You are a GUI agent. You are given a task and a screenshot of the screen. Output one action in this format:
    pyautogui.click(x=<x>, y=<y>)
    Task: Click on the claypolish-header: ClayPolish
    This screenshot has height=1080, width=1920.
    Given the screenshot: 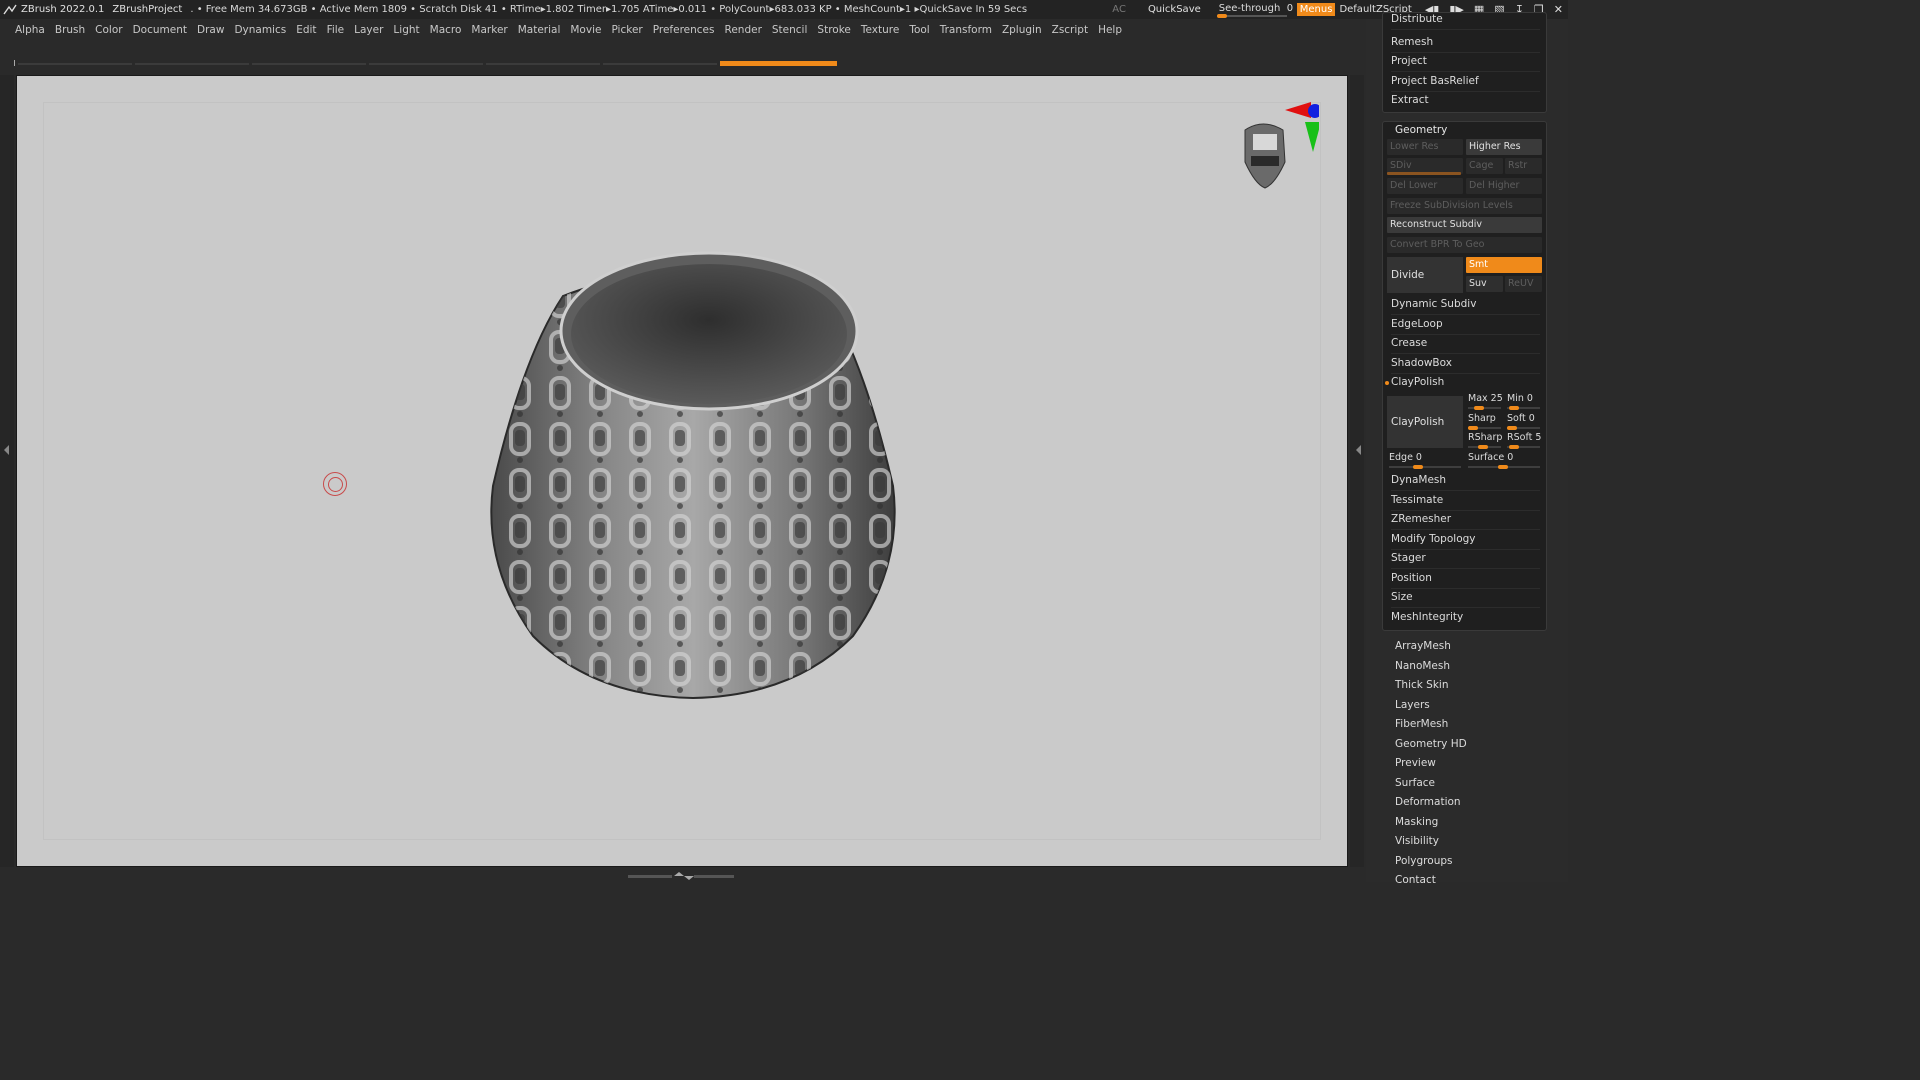 What is the action you would take?
    pyautogui.click(x=1462, y=382)
    